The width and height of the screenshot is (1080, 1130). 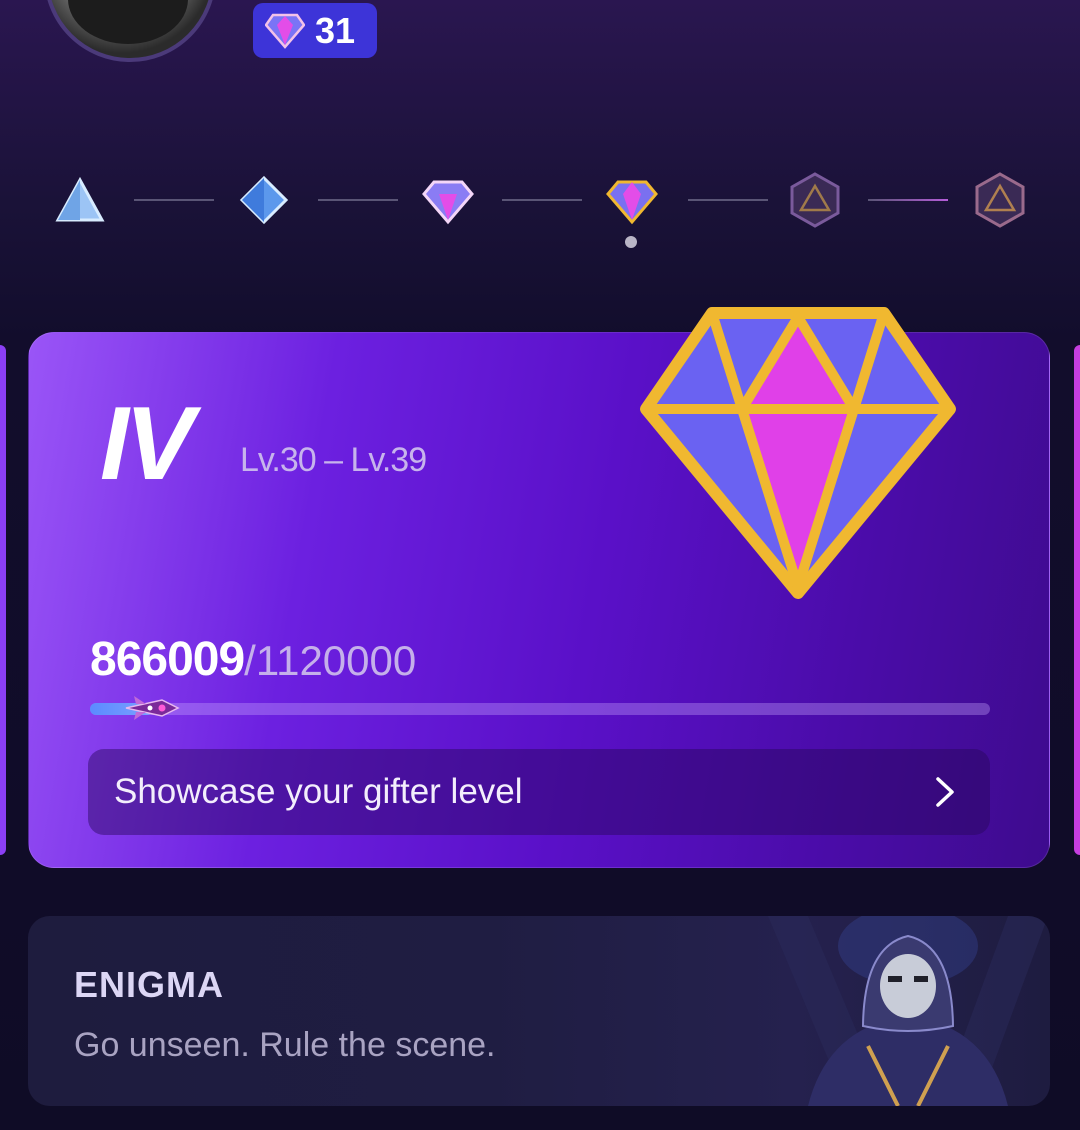 I want to click on diamond-icon, so click(x=285, y=31).